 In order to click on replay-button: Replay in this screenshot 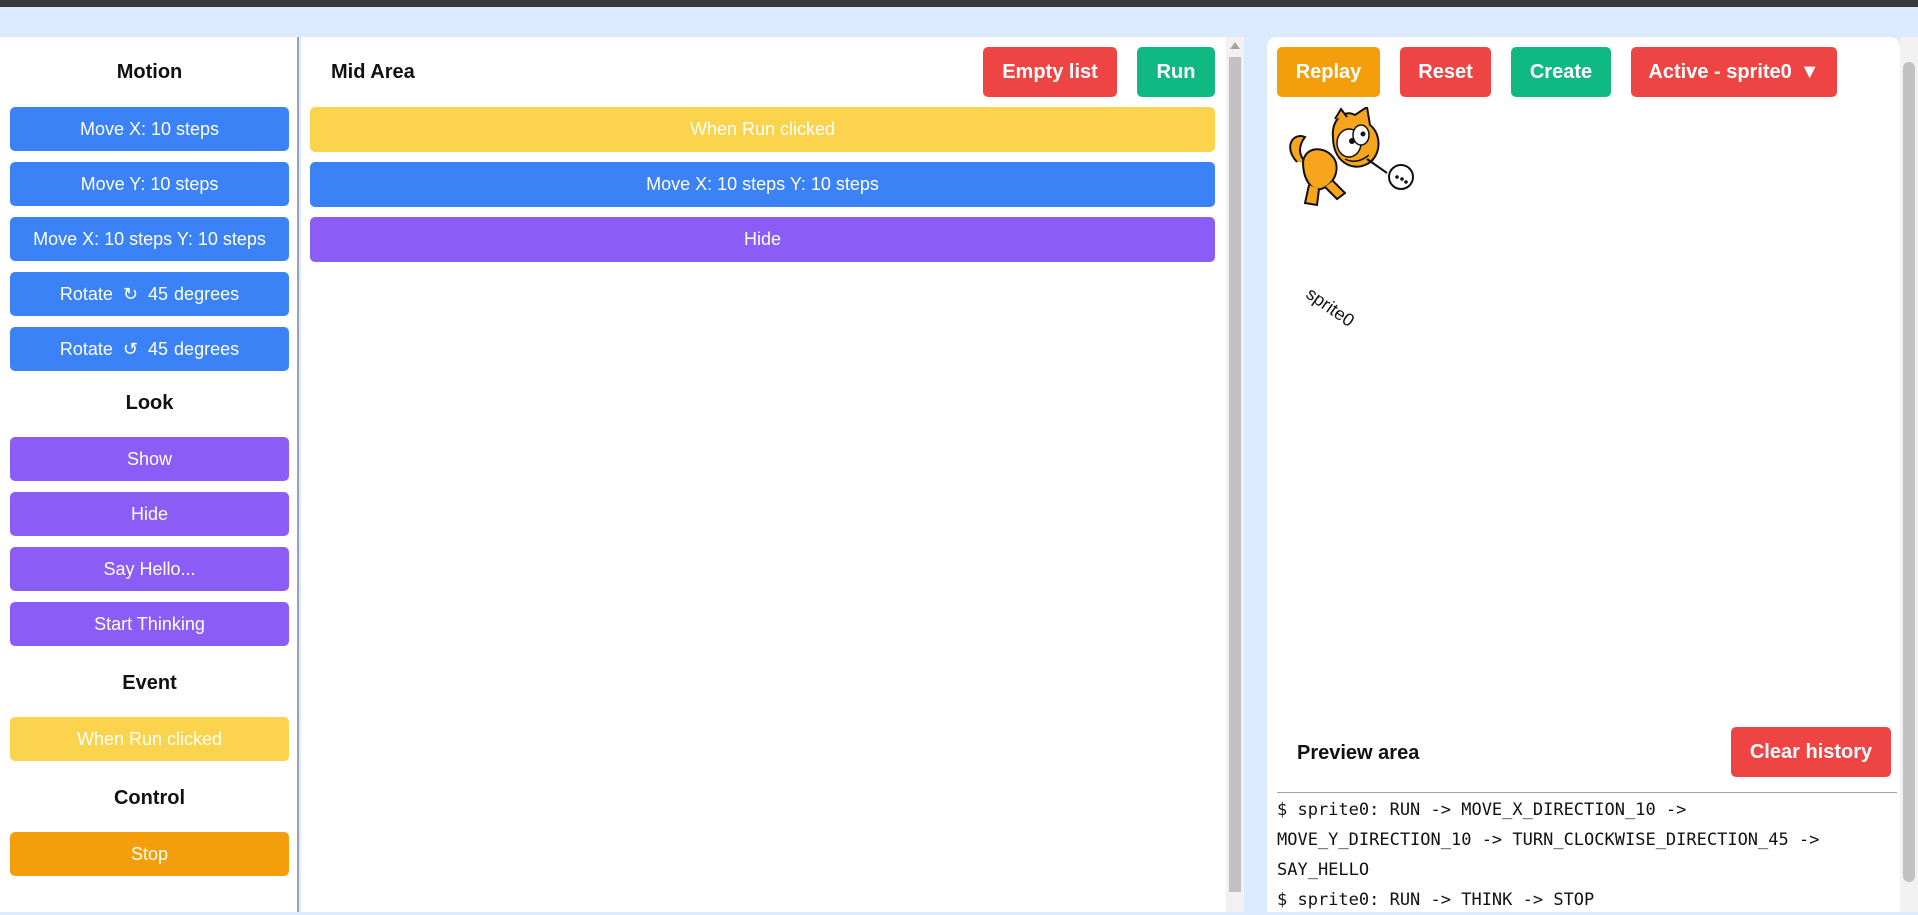, I will do `click(1328, 72)`.